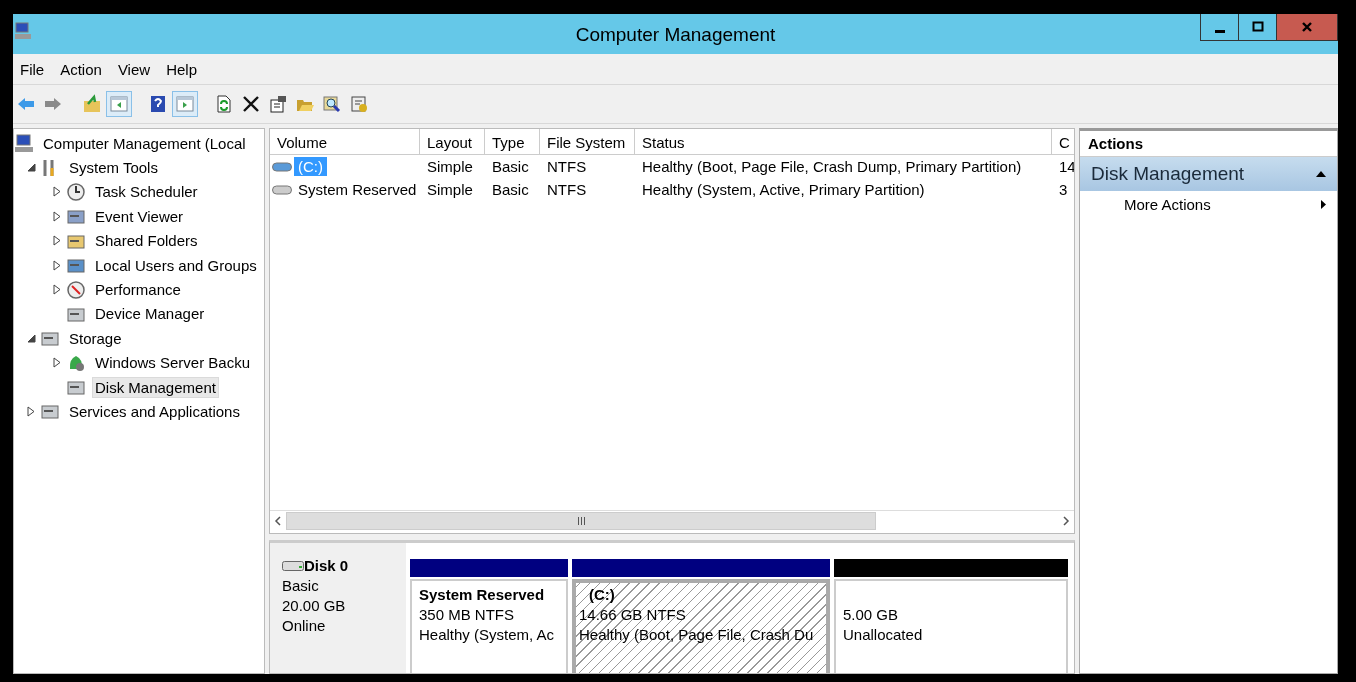 The image size is (1356, 682). Describe the element at coordinates (326, 566) in the screenshot. I see `disk-name: Disk 0` at that location.